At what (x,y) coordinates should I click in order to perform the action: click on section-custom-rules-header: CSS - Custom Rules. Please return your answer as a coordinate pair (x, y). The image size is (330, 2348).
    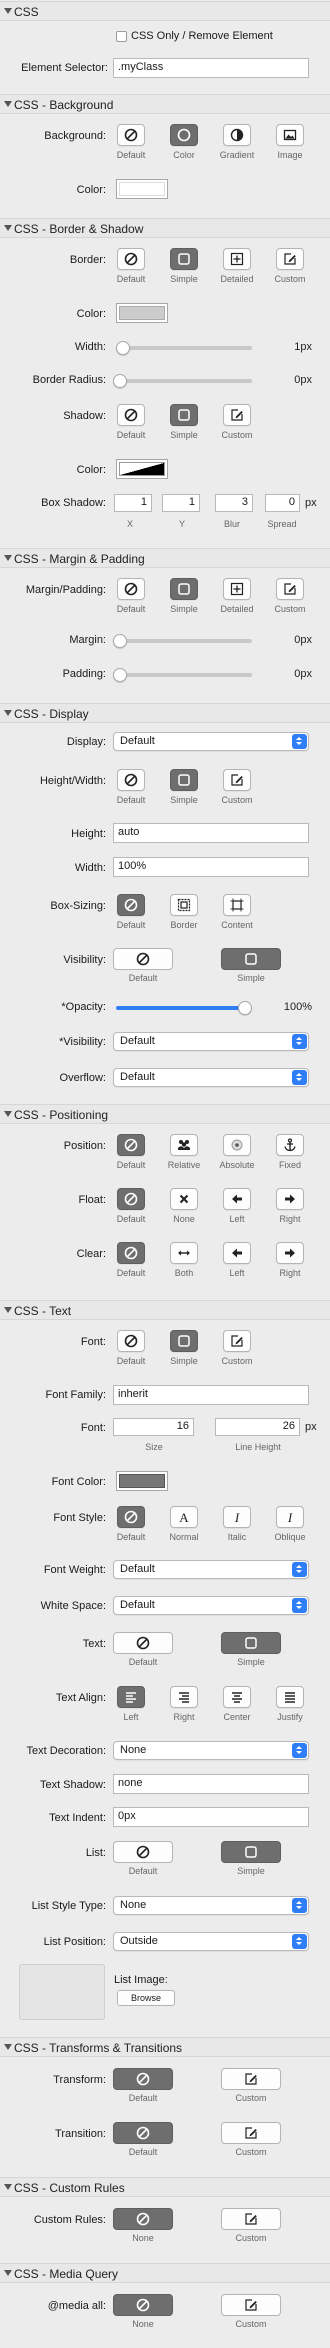
    Looking at the image, I should click on (165, 2187).